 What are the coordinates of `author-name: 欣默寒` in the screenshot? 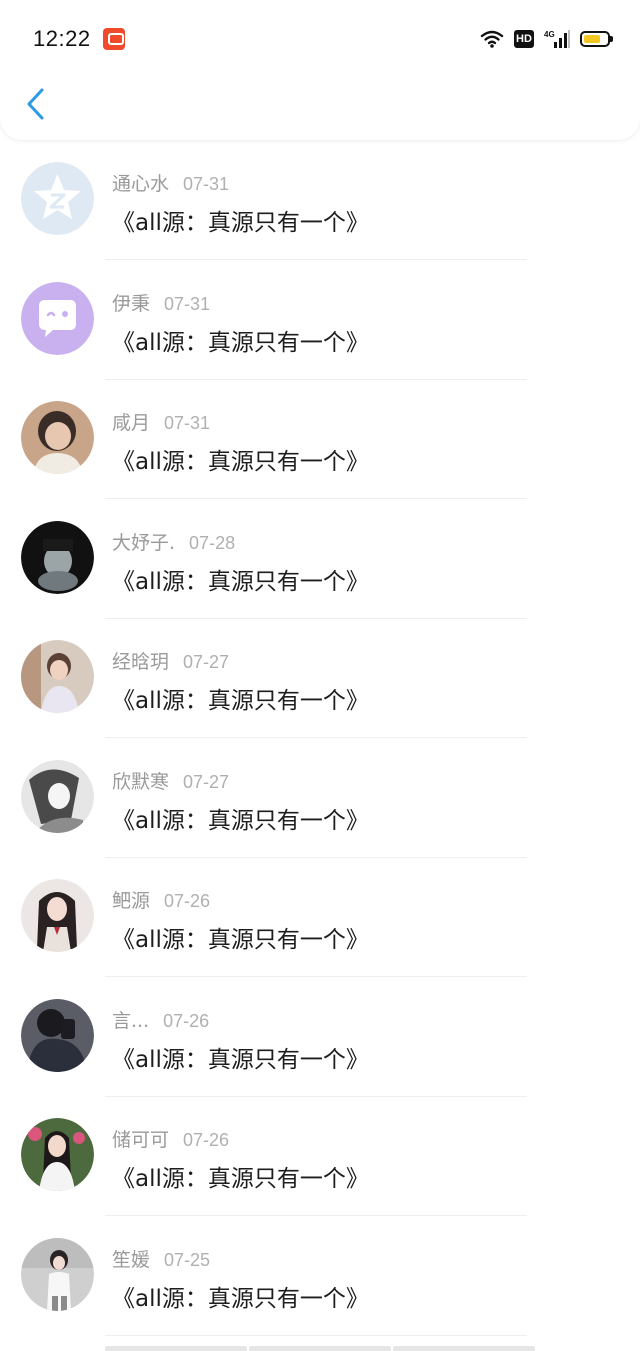 It's located at (140, 782).